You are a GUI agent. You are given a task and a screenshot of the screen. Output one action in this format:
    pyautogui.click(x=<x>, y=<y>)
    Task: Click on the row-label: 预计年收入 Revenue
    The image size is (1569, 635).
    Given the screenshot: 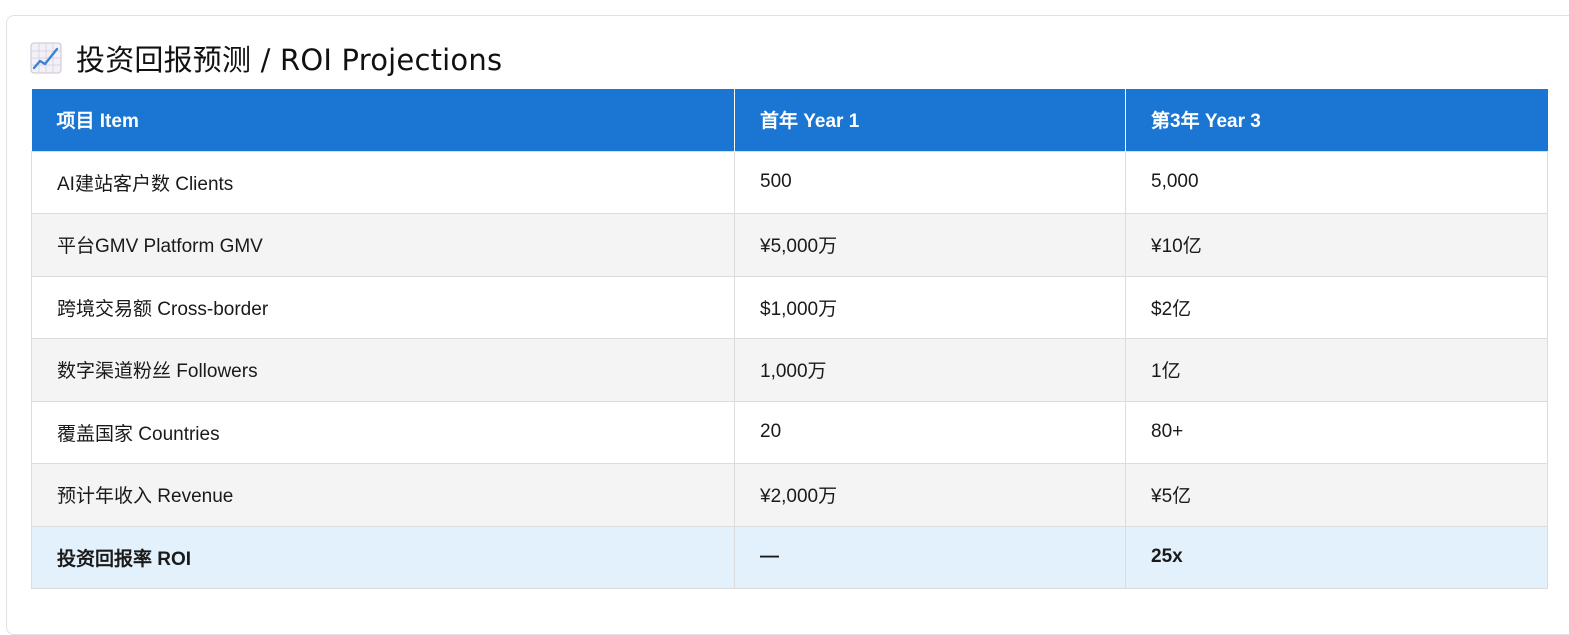 What is the action you would take?
    pyautogui.click(x=383, y=495)
    